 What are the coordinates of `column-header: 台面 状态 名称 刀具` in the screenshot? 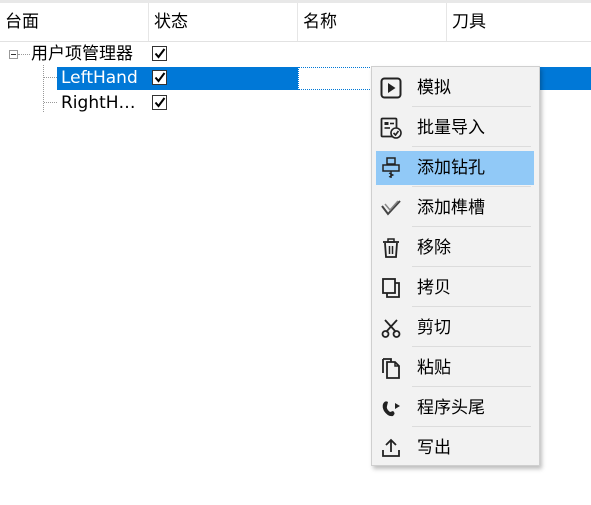 It's located at (295, 22).